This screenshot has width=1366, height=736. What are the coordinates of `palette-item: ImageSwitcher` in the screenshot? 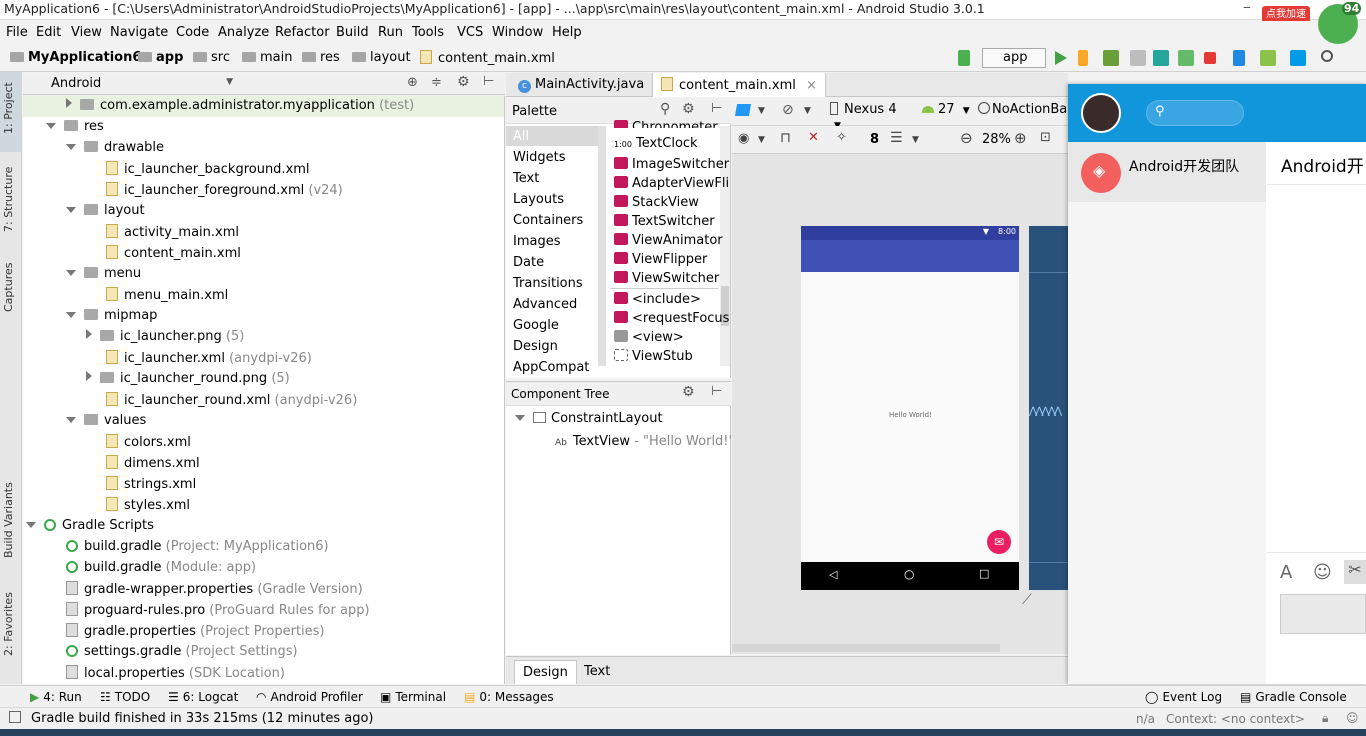 It's located at (671, 164).